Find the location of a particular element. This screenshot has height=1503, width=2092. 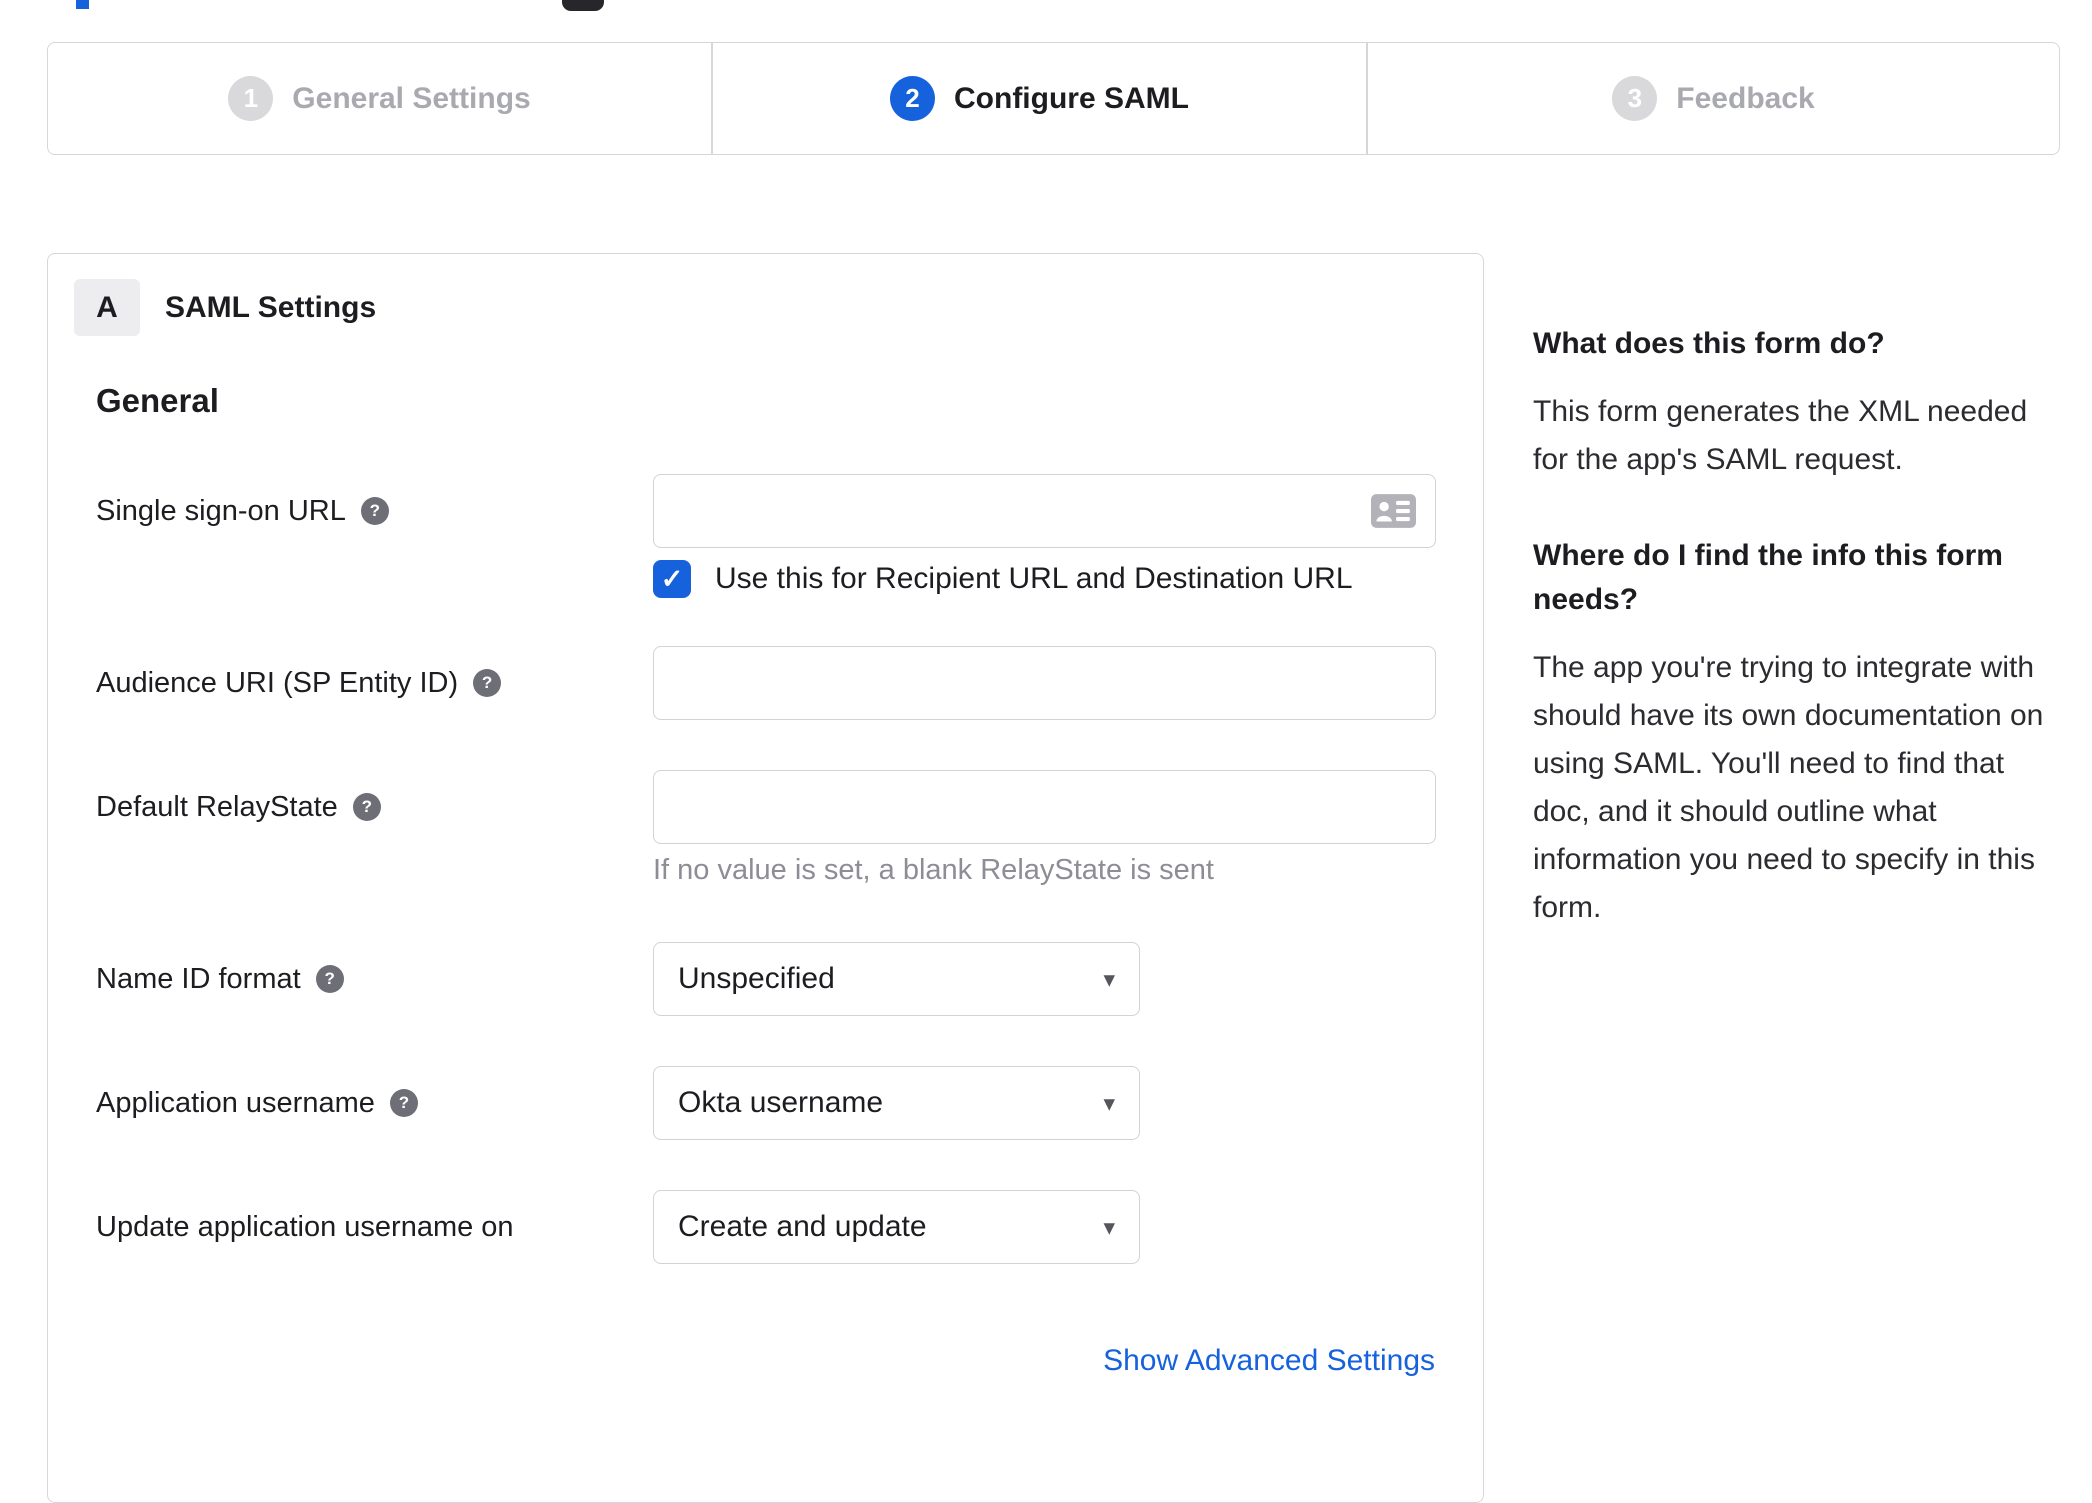

name-id-format-select: Unspecified ▾ is located at coordinates (896, 979).